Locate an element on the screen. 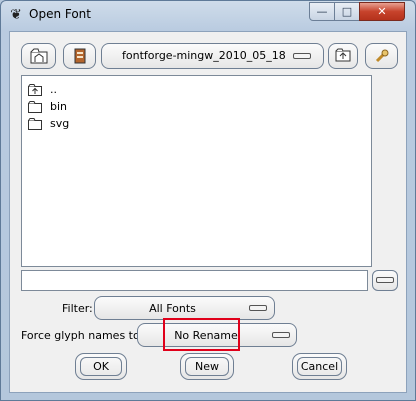 This screenshot has height=401, width=416. settings-button is located at coordinates (381, 56).